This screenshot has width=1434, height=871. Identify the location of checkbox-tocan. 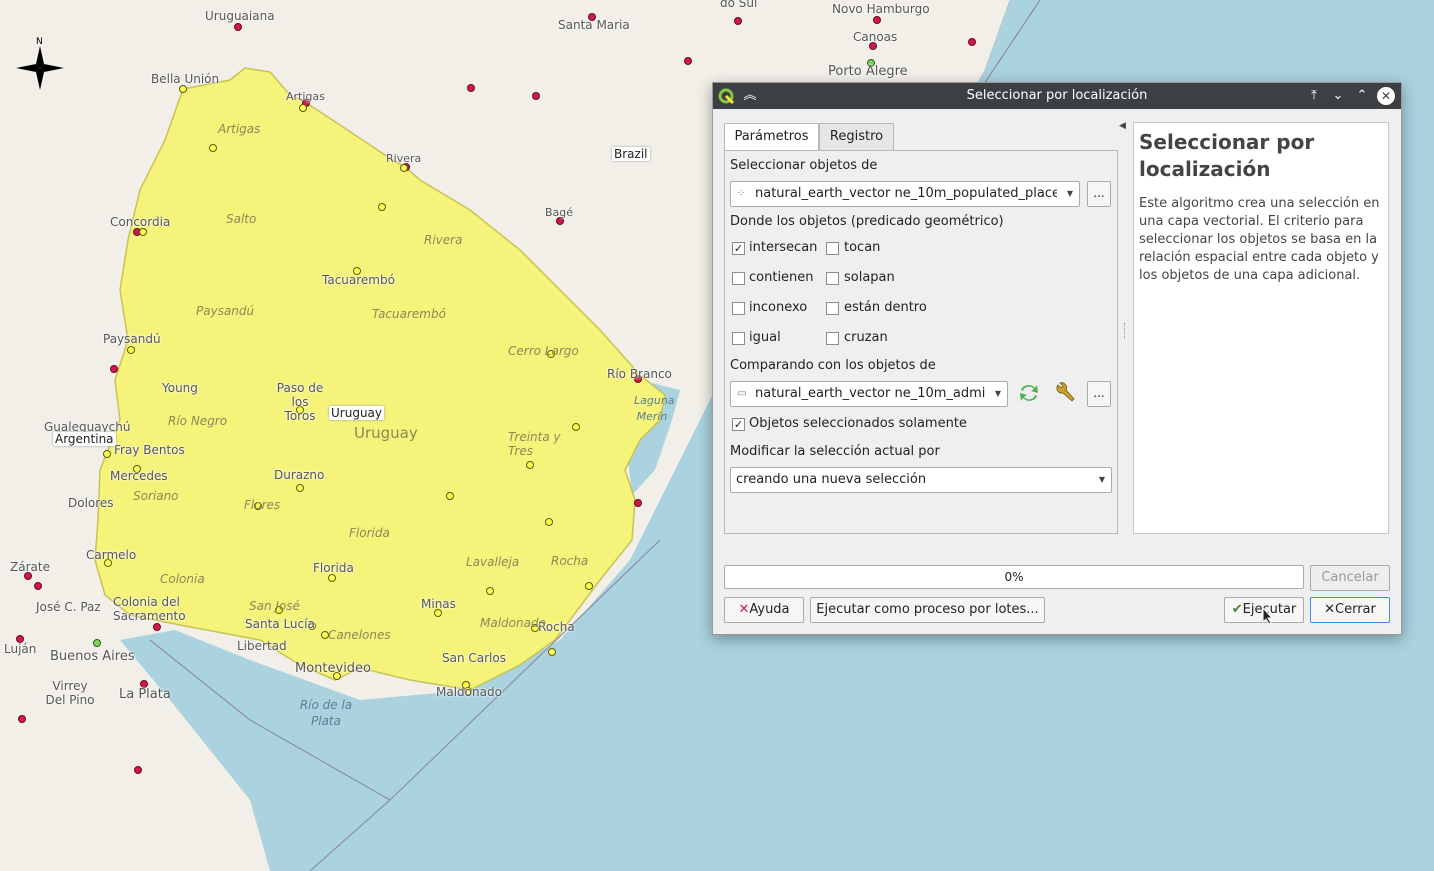
(832, 248).